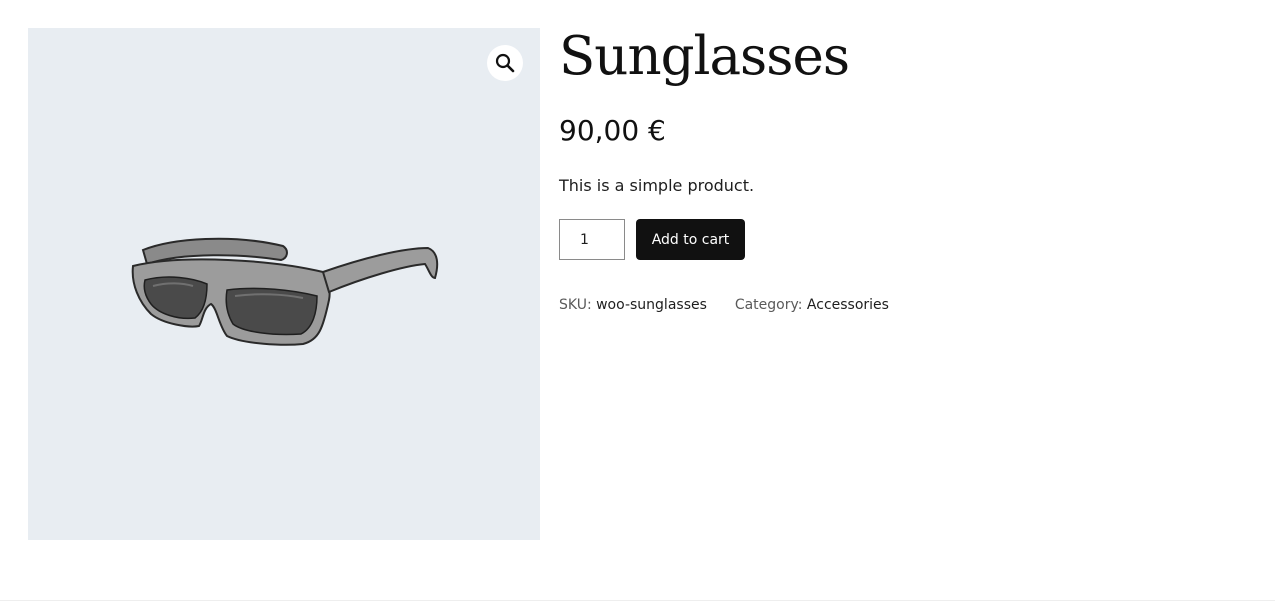 Image resolution: width=1275 pixels, height=603 pixels. What do you see at coordinates (690, 239) in the screenshot?
I see `add-to-cart-button: Add to cart` at bounding box center [690, 239].